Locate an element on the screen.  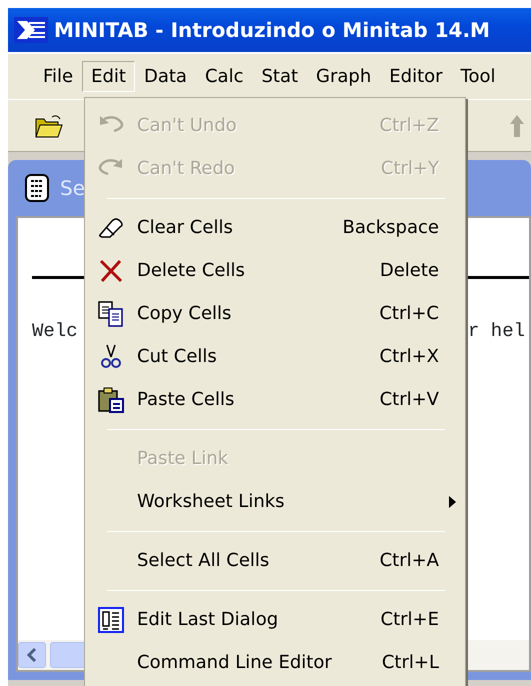
scroll-left-button is located at coordinates (32, 655).